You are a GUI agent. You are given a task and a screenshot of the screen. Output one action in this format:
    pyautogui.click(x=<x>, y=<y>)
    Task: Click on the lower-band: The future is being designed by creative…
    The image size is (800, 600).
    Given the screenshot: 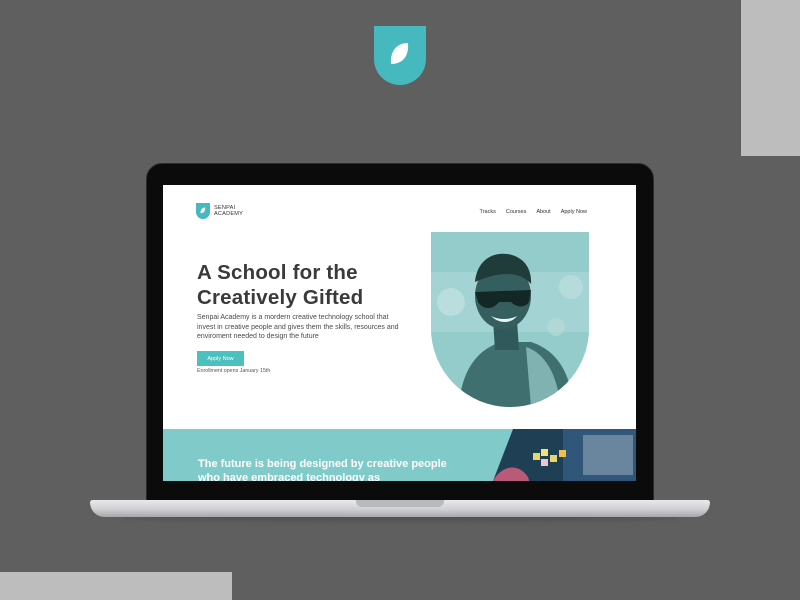 What is the action you would take?
    pyautogui.click(x=399, y=455)
    